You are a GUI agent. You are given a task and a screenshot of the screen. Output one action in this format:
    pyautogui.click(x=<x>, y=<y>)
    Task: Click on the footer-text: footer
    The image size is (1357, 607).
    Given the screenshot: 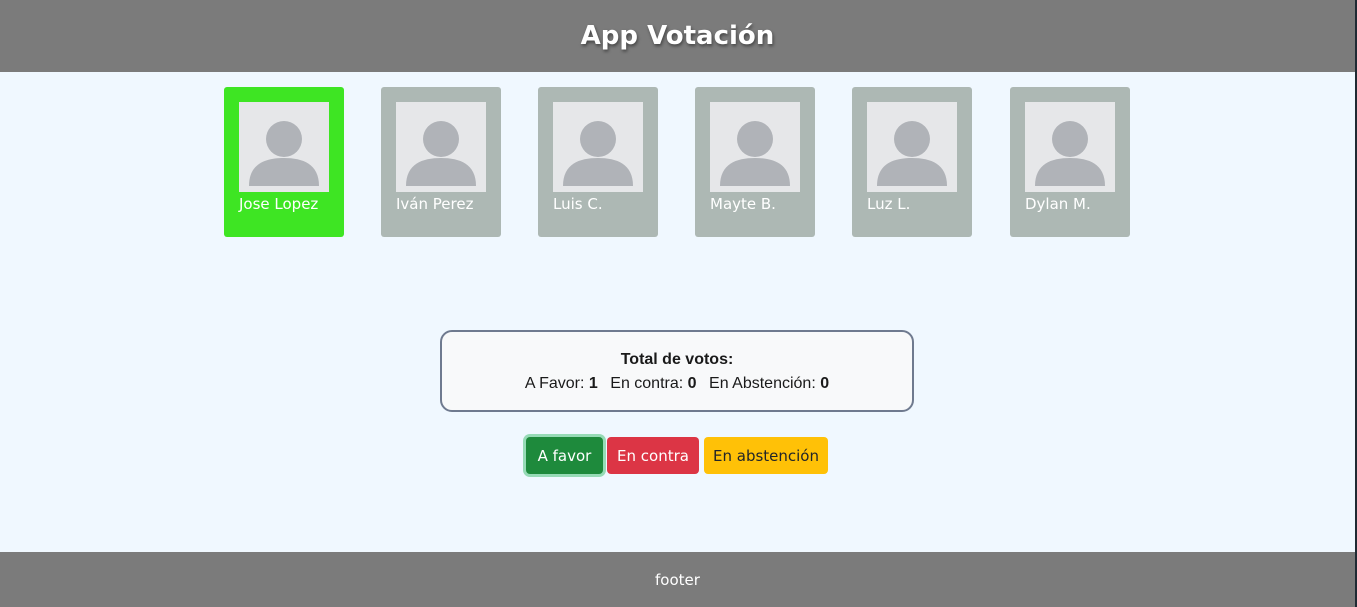 What is the action you would take?
    pyautogui.click(x=677, y=579)
    